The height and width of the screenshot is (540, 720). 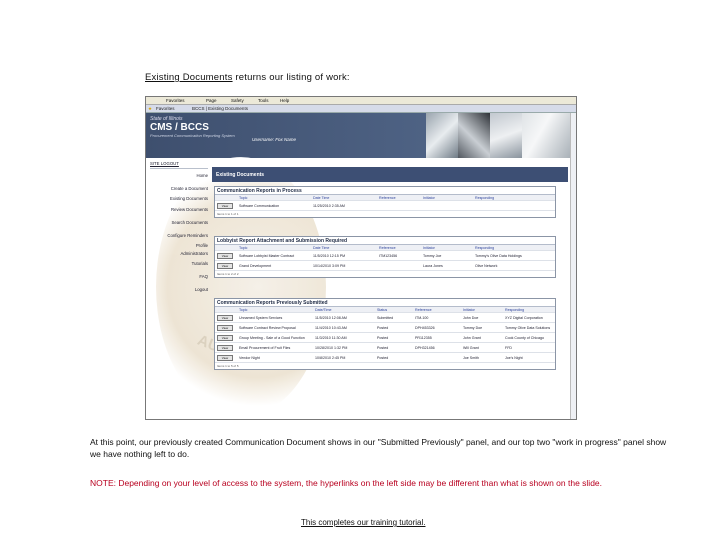 I want to click on banner-title: CMS / BCCS, so click(x=179, y=127).